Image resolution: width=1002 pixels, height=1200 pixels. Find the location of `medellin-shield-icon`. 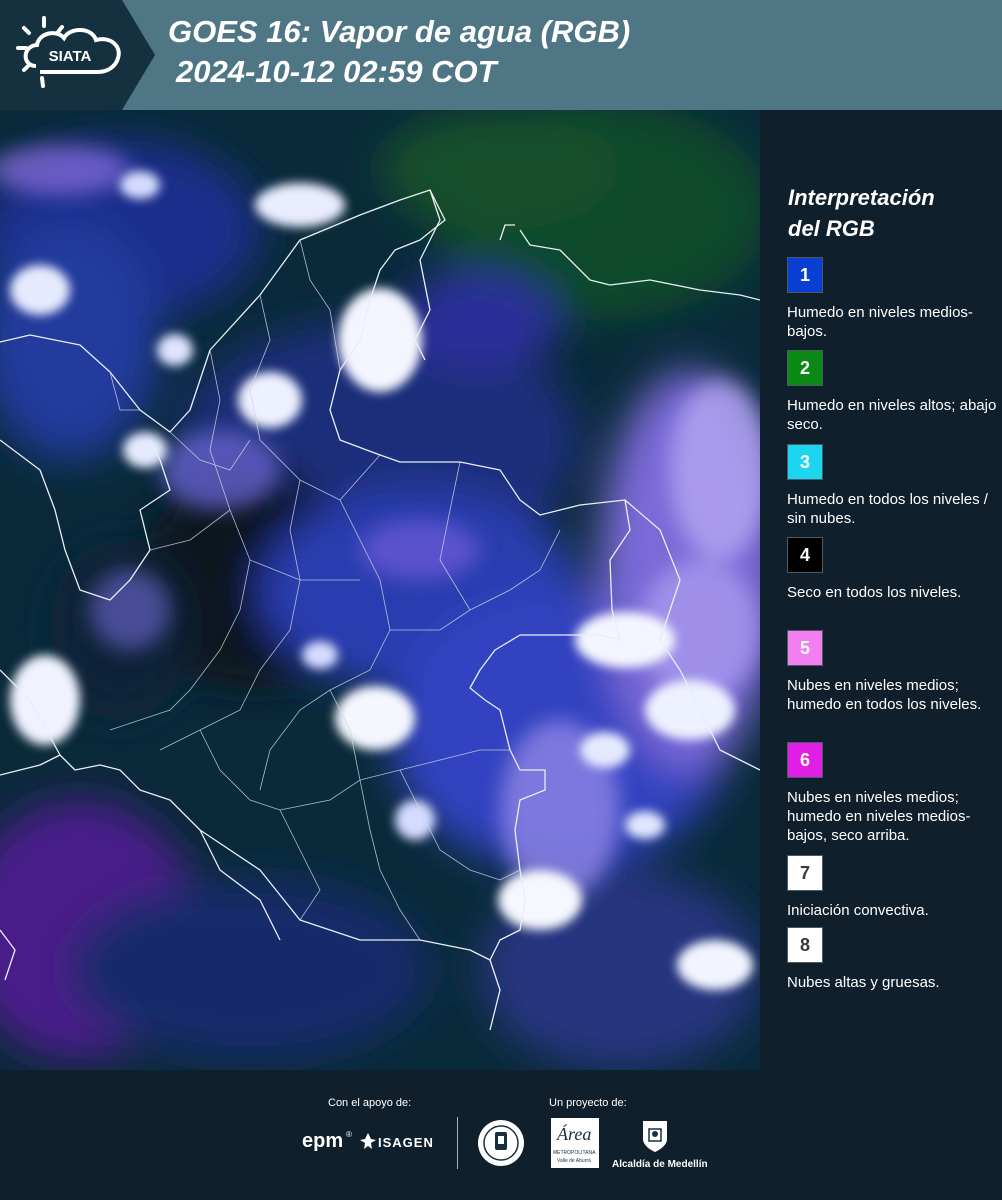

medellin-shield-icon is located at coordinates (655, 1136).